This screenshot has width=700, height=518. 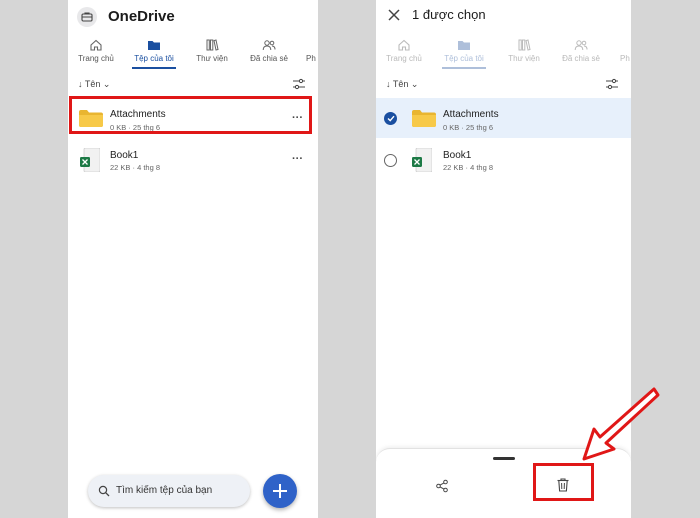 What do you see at coordinates (468, 127) in the screenshot?
I see `file-meta: 0 KB · 25 thg 6` at bounding box center [468, 127].